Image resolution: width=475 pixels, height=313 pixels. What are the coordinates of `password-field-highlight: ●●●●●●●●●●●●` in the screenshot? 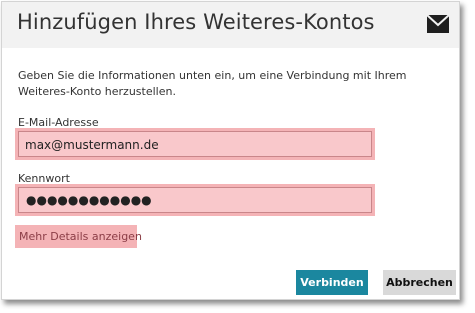 It's located at (195, 200).